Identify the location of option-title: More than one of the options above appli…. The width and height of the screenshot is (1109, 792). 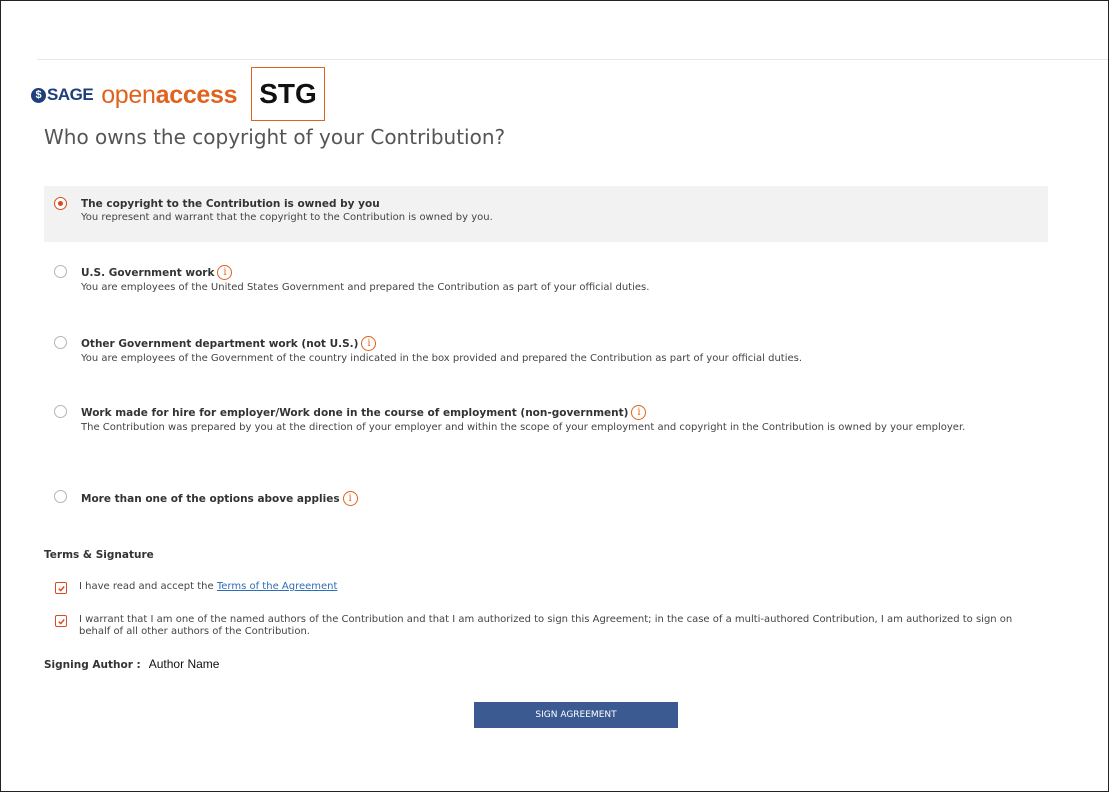
(210, 498).